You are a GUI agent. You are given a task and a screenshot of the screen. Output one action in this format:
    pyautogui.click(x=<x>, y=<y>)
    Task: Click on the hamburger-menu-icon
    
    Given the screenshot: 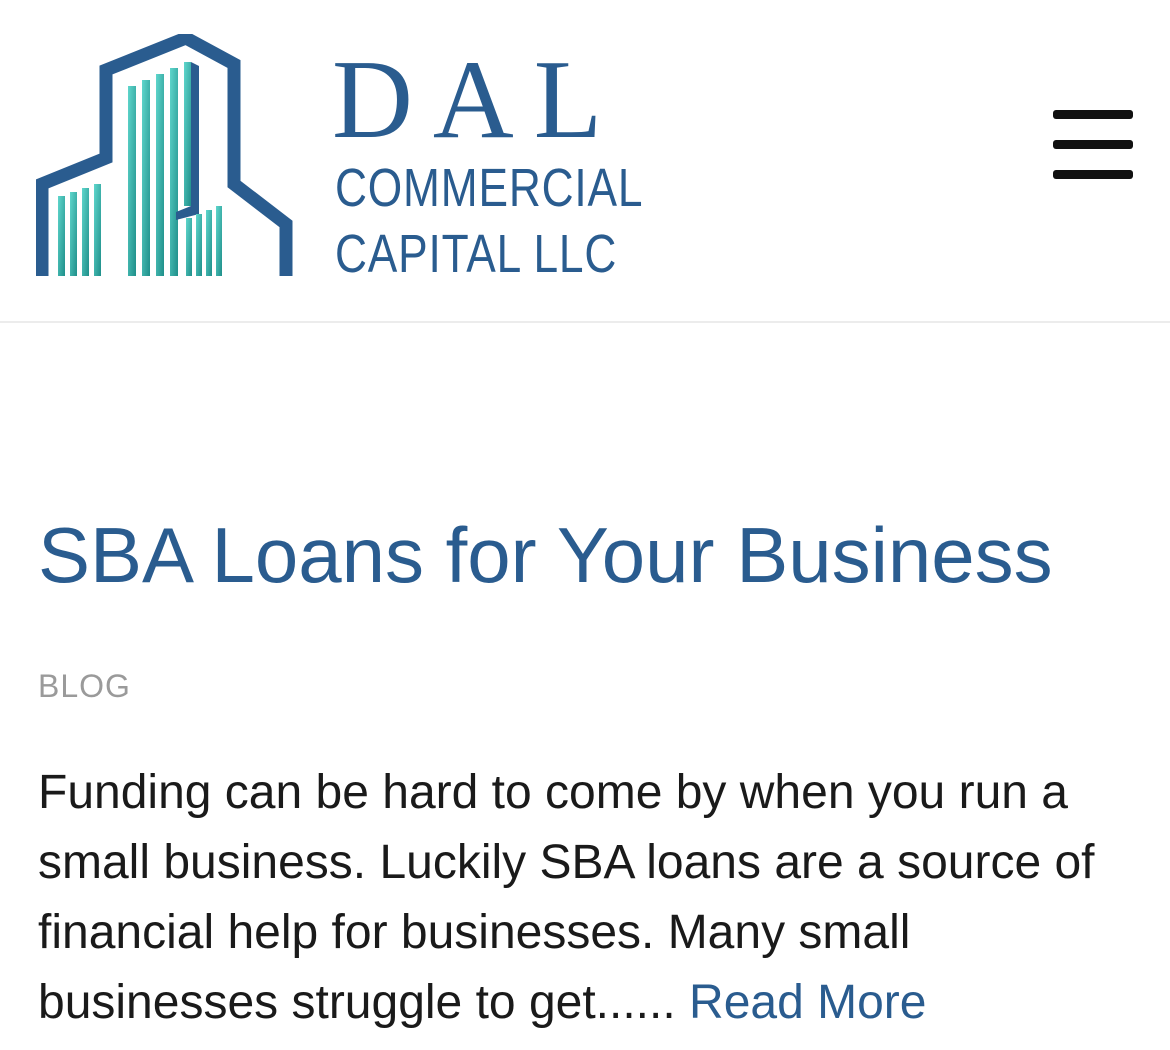 What is the action you would take?
    pyautogui.click(x=1093, y=114)
    